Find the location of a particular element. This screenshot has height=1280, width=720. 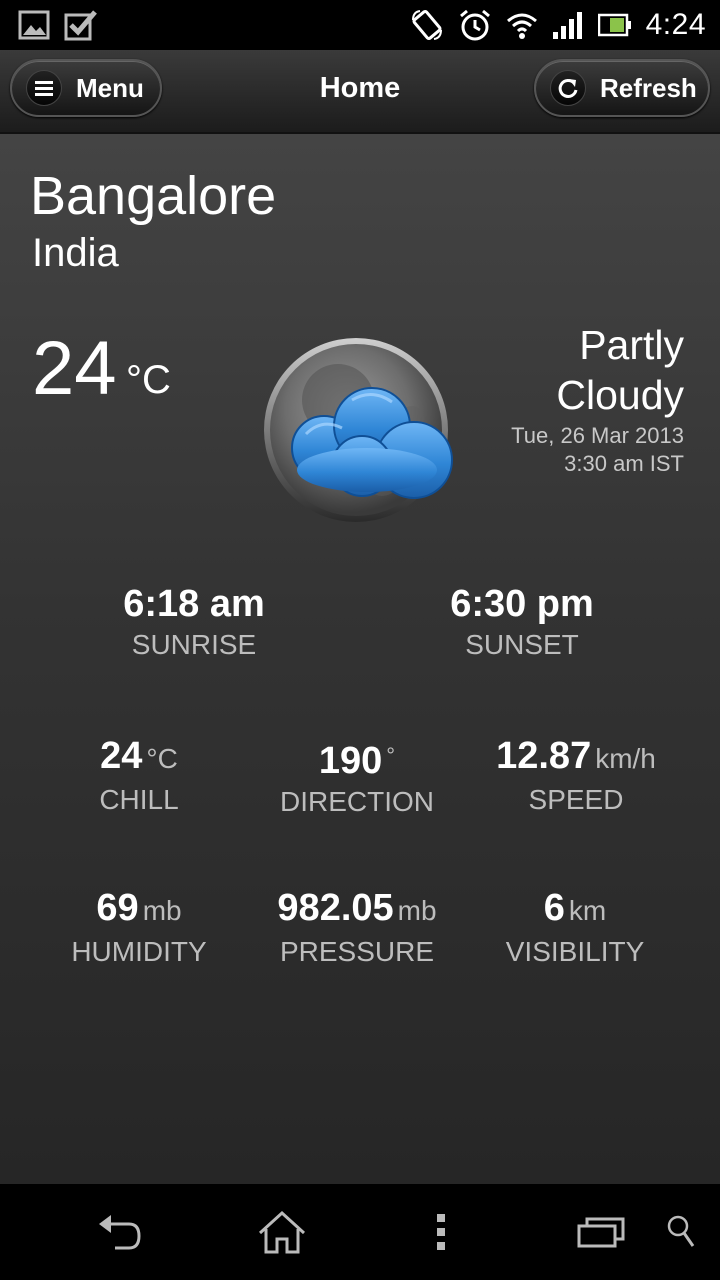

visibility-unit: km is located at coordinates (587, 910).